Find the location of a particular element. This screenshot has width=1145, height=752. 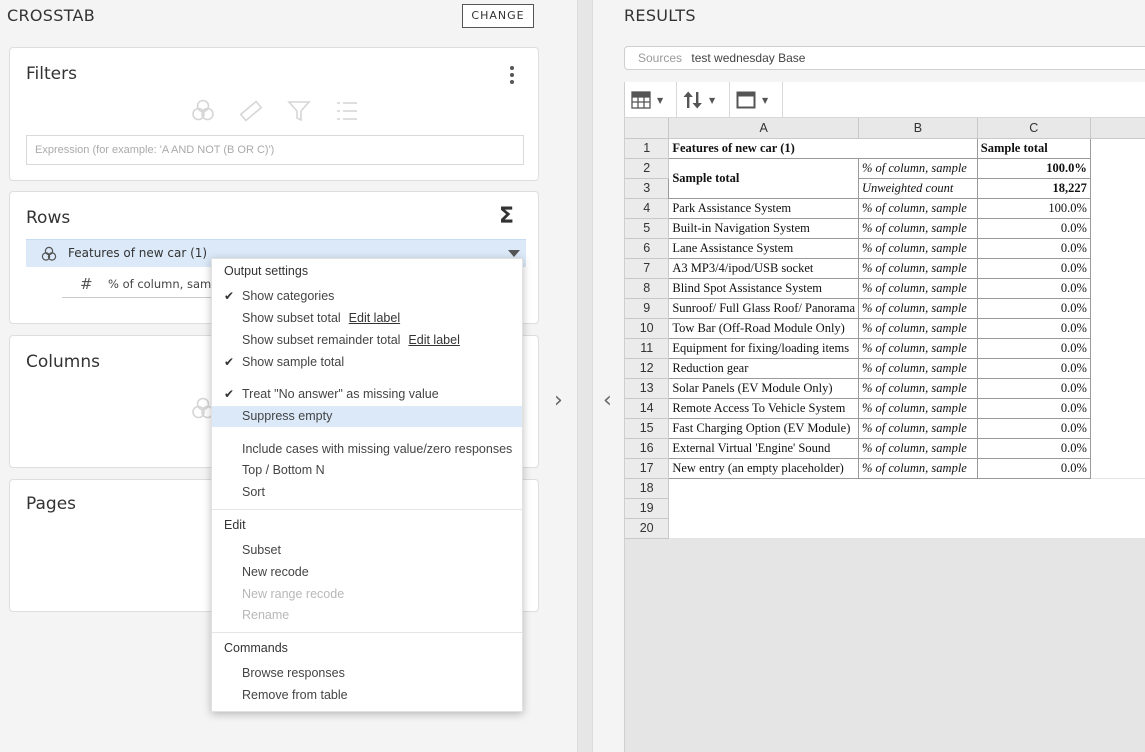

venn-icon is located at coordinates (203, 111).